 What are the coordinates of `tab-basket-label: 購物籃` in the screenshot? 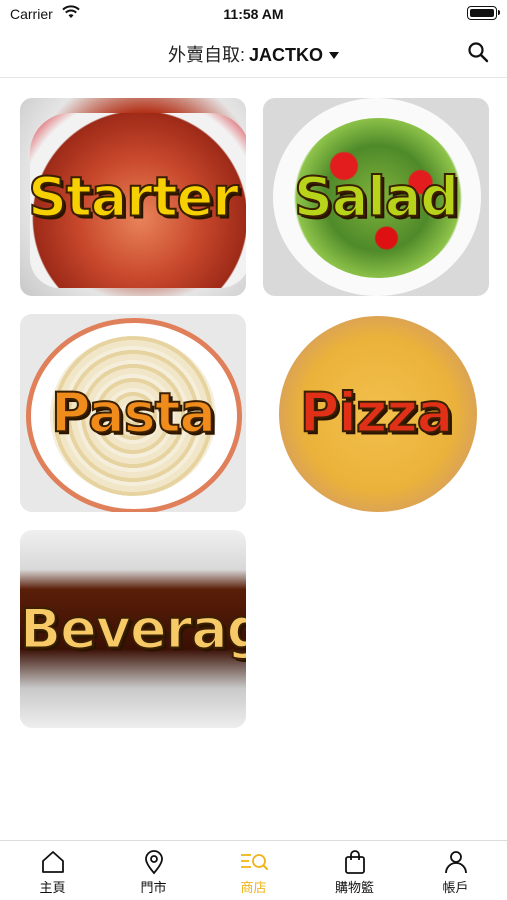 It's located at (354, 887).